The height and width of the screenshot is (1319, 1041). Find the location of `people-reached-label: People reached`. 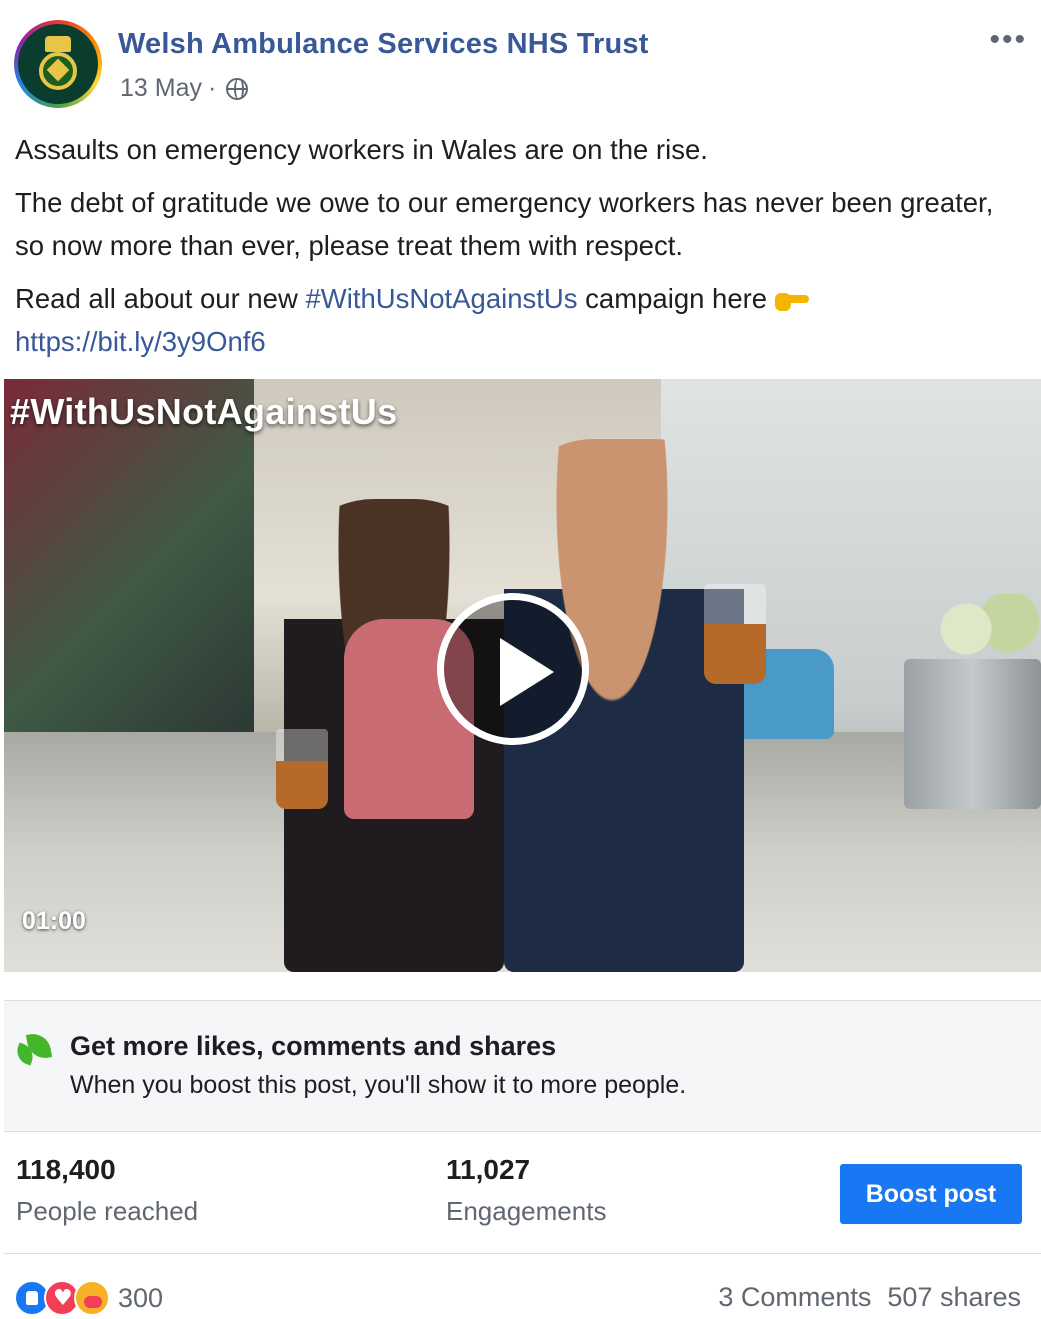

people-reached-label: People reached is located at coordinates (107, 1211).